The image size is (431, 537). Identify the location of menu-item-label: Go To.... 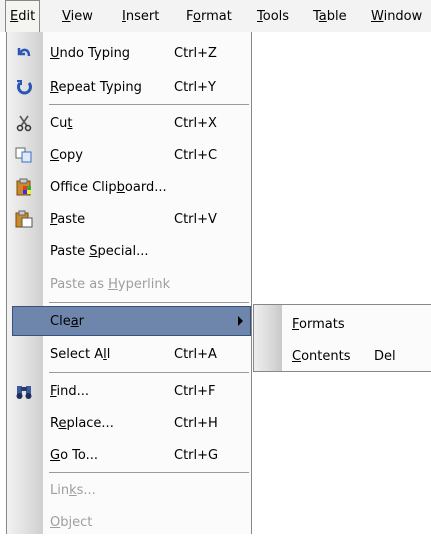
(74, 455).